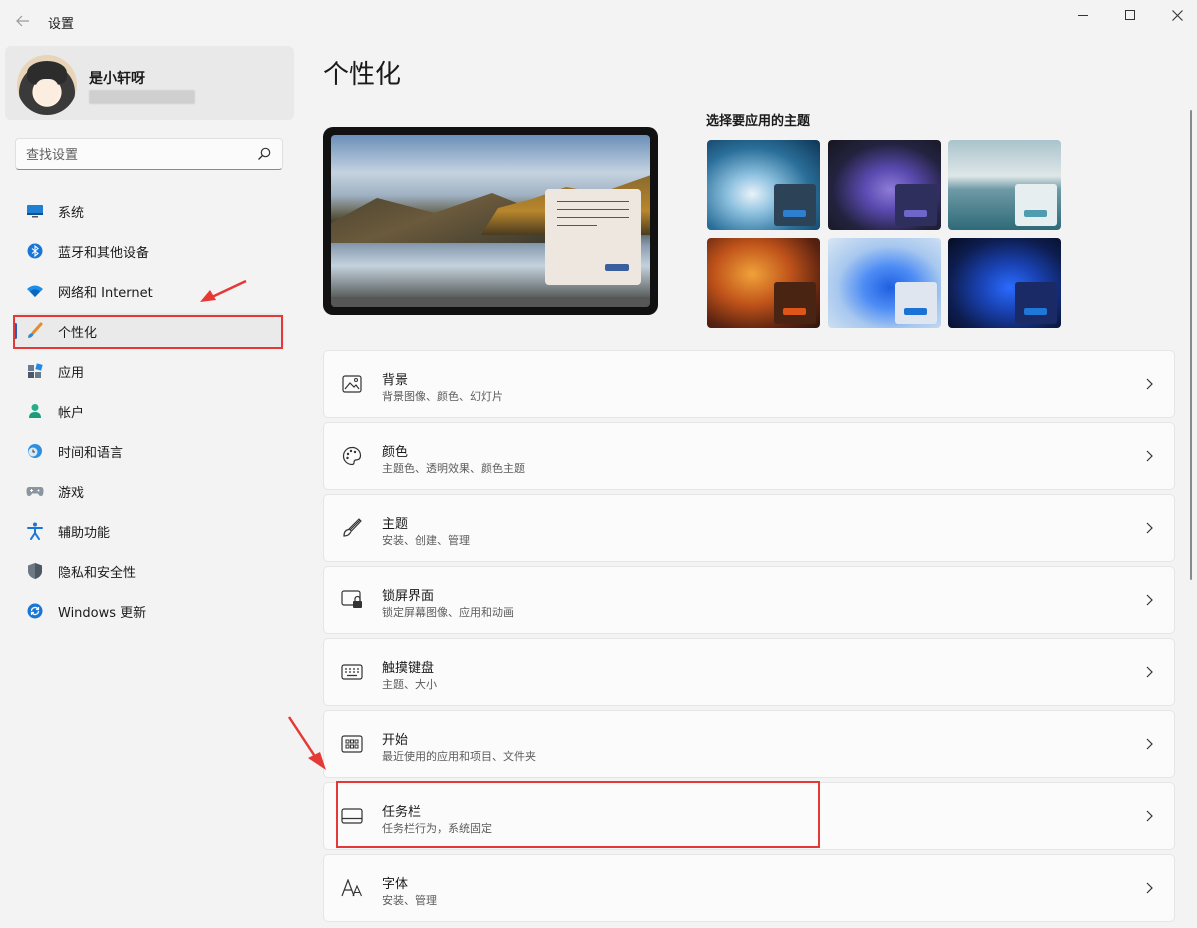 Image resolution: width=1197 pixels, height=928 pixels. What do you see at coordinates (395, 524) in the screenshot?
I see `setting-title: 主题` at bounding box center [395, 524].